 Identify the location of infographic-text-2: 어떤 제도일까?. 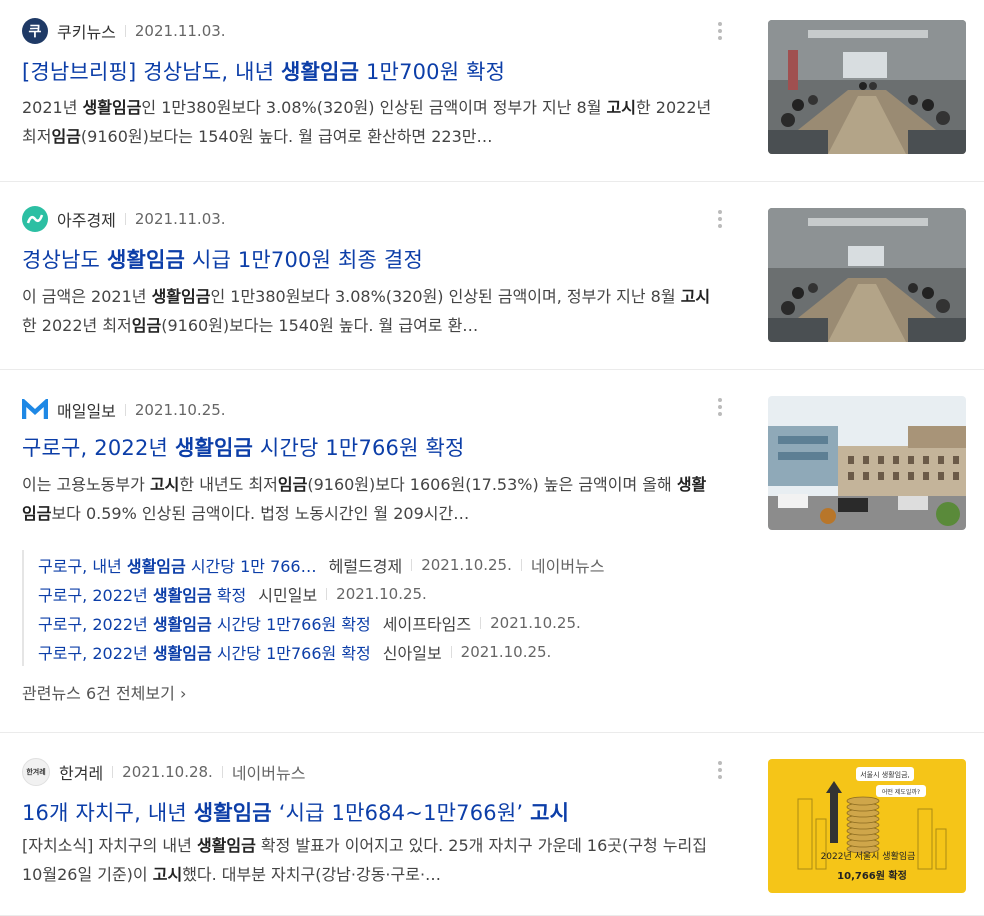
(901, 792).